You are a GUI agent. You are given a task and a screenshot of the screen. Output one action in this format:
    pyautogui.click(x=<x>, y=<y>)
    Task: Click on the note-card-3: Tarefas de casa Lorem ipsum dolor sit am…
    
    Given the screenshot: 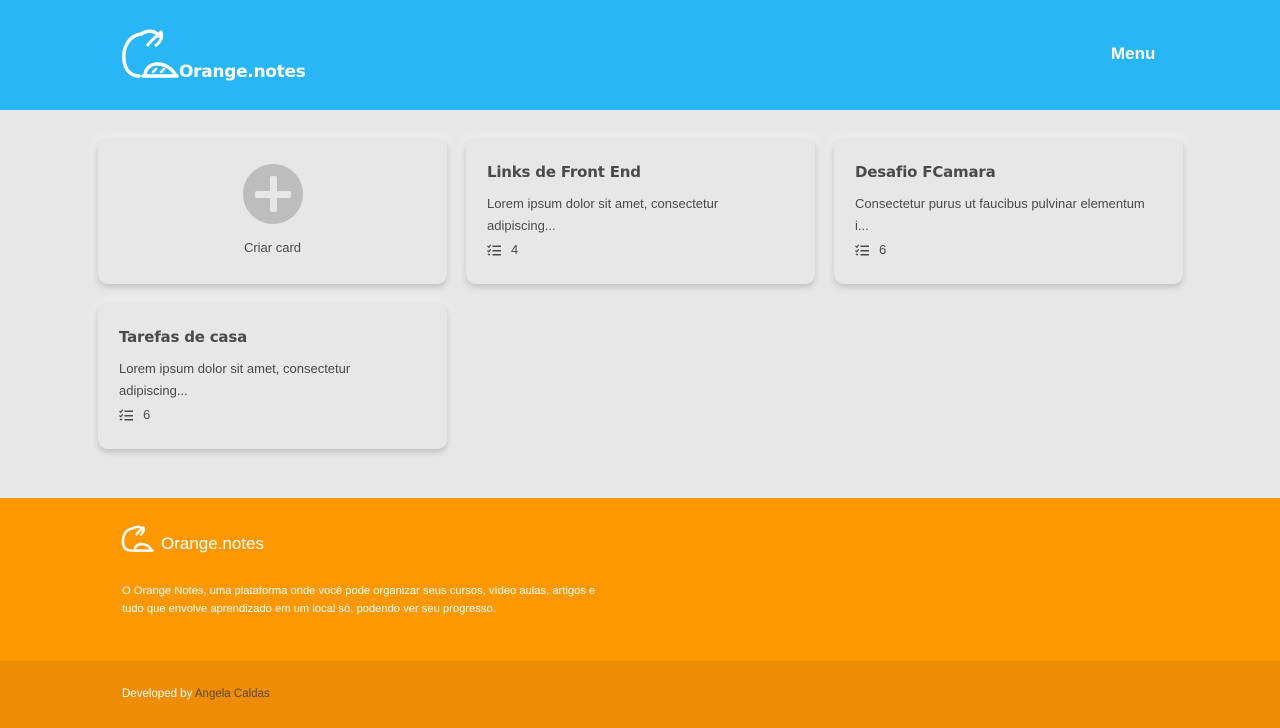 What is the action you would take?
    pyautogui.click(x=272, y=376)
    